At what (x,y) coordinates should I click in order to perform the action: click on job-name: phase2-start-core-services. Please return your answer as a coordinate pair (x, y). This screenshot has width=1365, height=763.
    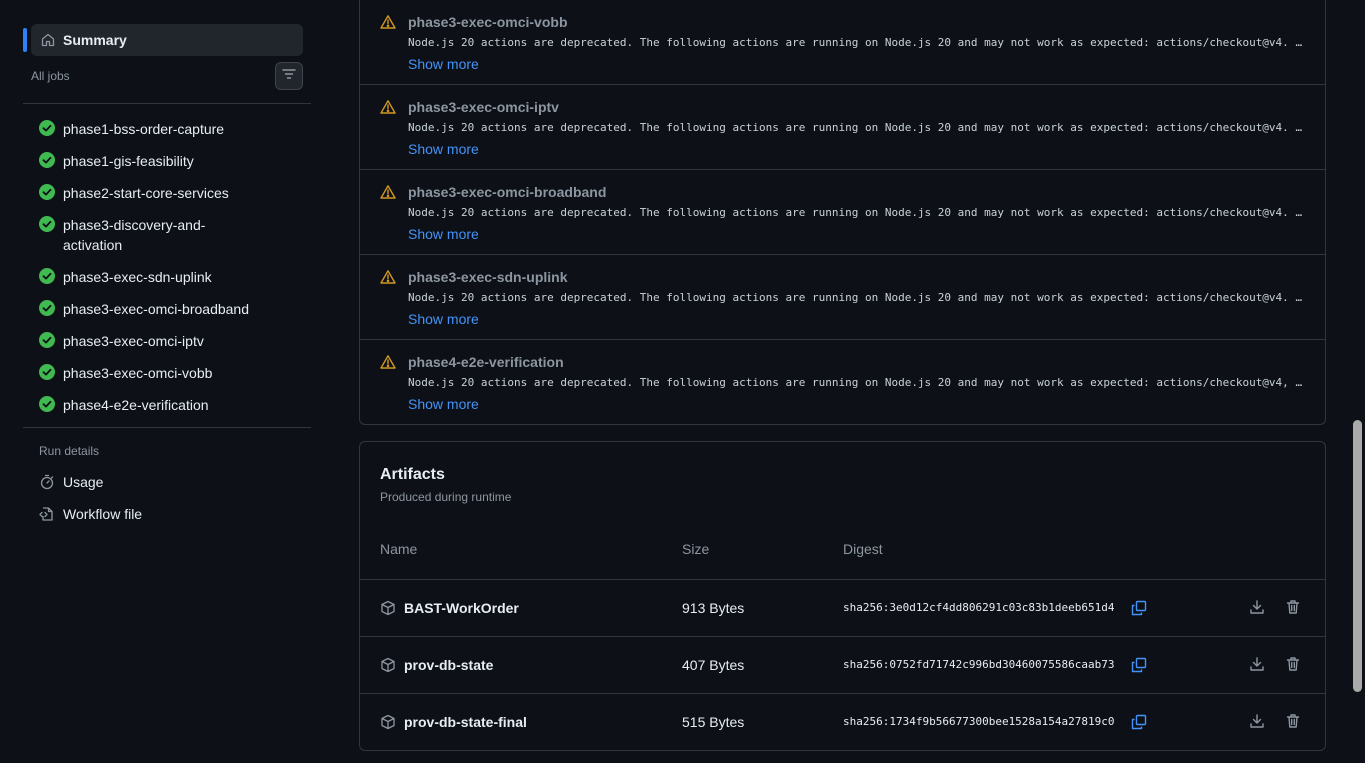
    Looking at the image, I should click on (146, 193).